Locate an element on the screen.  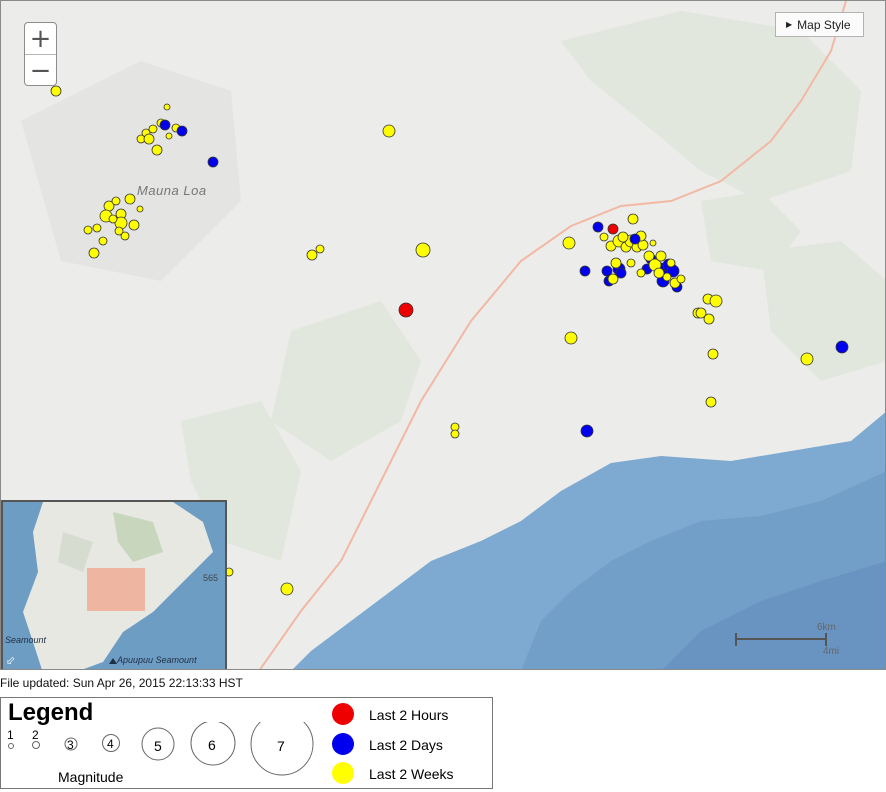
triangle-right-icon: ▶ is located at coordinates (789, 24).